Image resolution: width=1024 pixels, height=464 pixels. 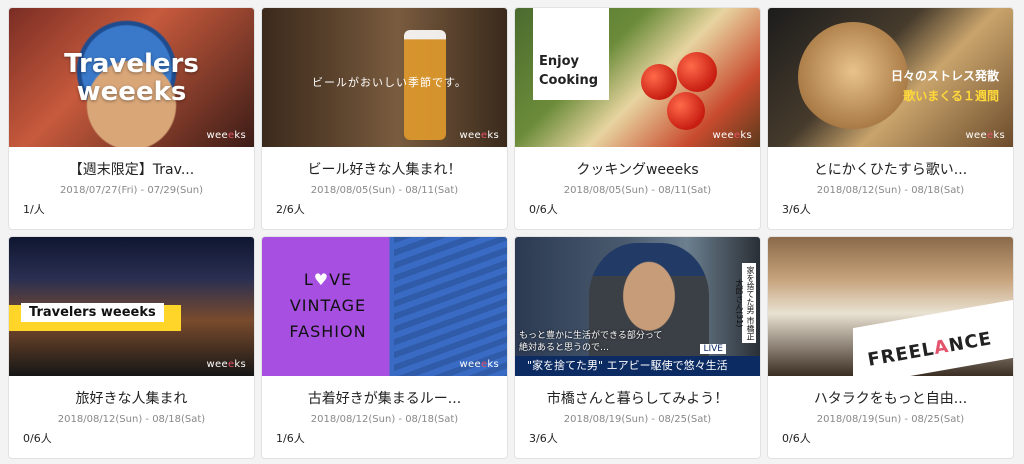 I want to click on event-title: 市橋さんと暮らしてみよう！, so click(x=637, y=398).